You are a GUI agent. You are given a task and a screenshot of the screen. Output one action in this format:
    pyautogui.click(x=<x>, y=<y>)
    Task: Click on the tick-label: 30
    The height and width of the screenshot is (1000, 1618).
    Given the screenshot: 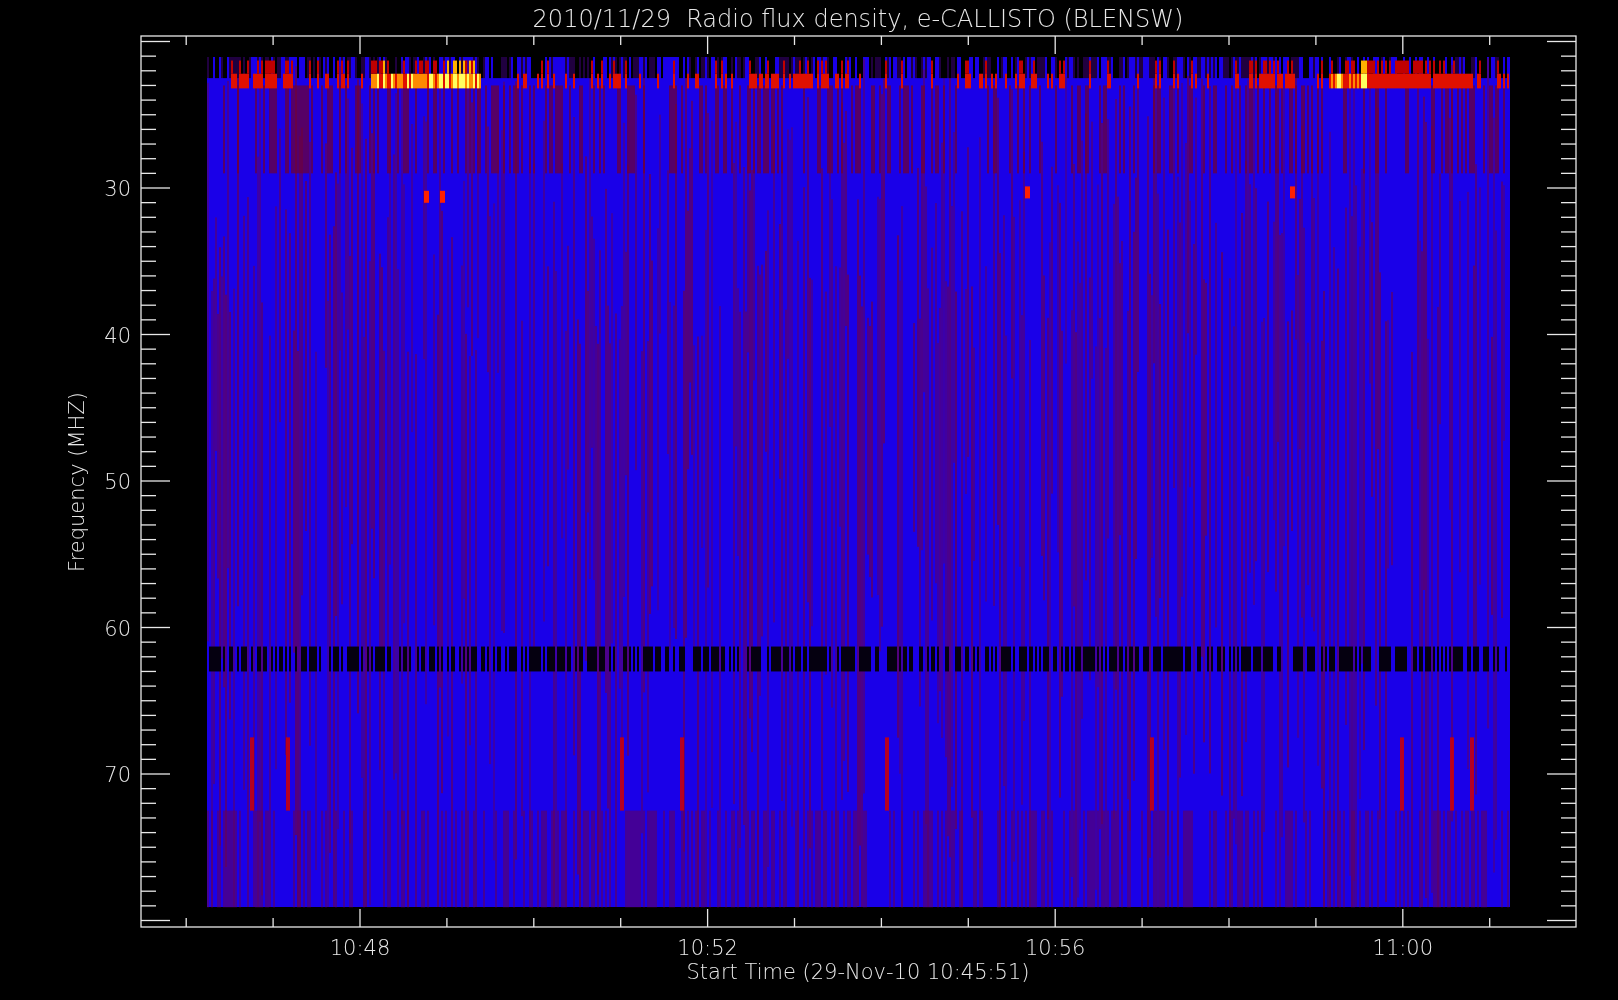 What is the action you would take?
    pyautogui.click(x=117, y=189)
    